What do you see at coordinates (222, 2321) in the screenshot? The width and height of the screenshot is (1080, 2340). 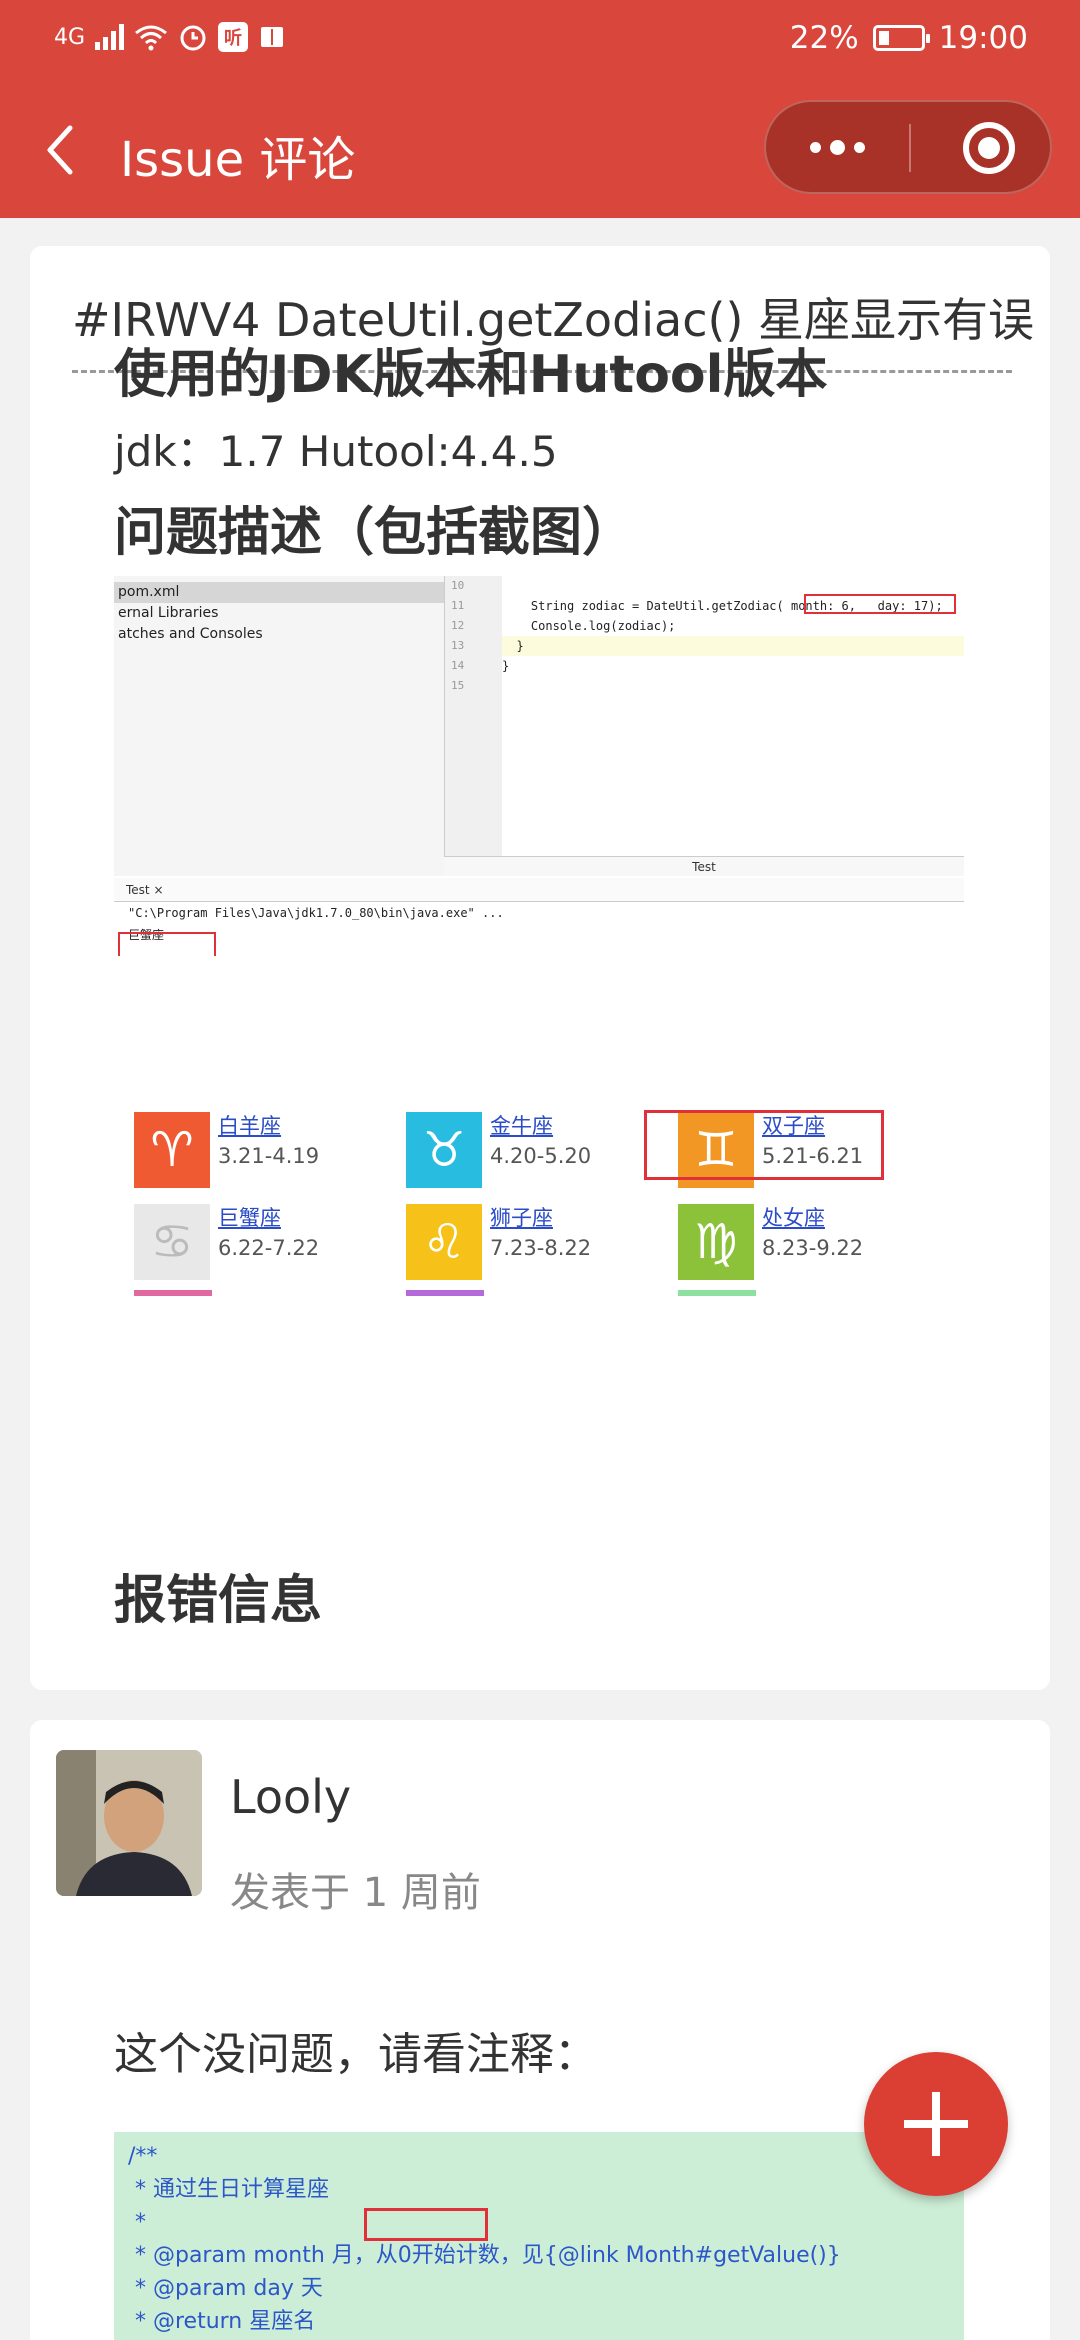 I see `code-line: * @return 星座名` at bounding box center [222, 2321].